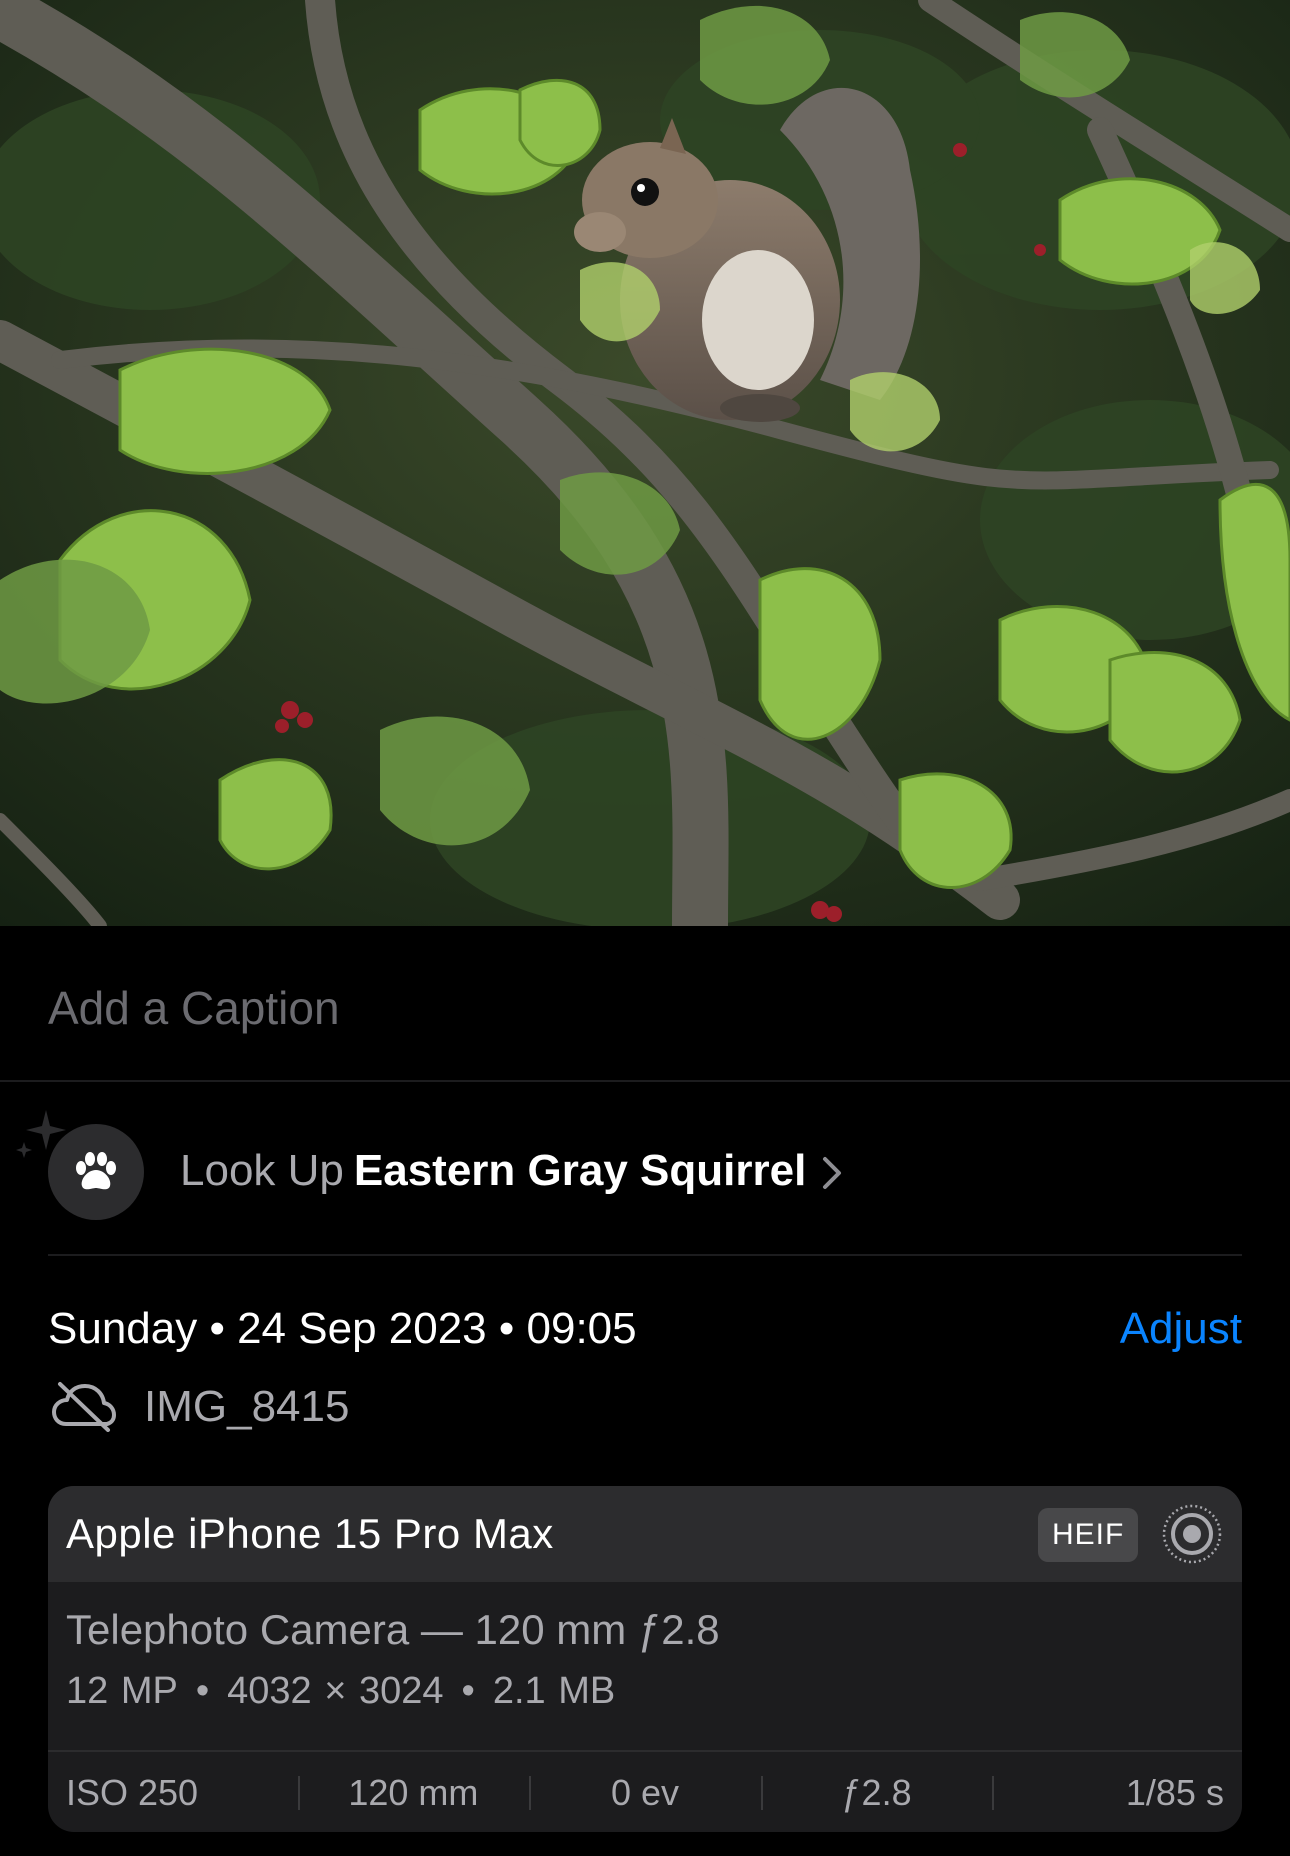  What do you see at coordinates (645, 1255) in the screenshot?
I see `divider` at bounding box center [645, 1255].